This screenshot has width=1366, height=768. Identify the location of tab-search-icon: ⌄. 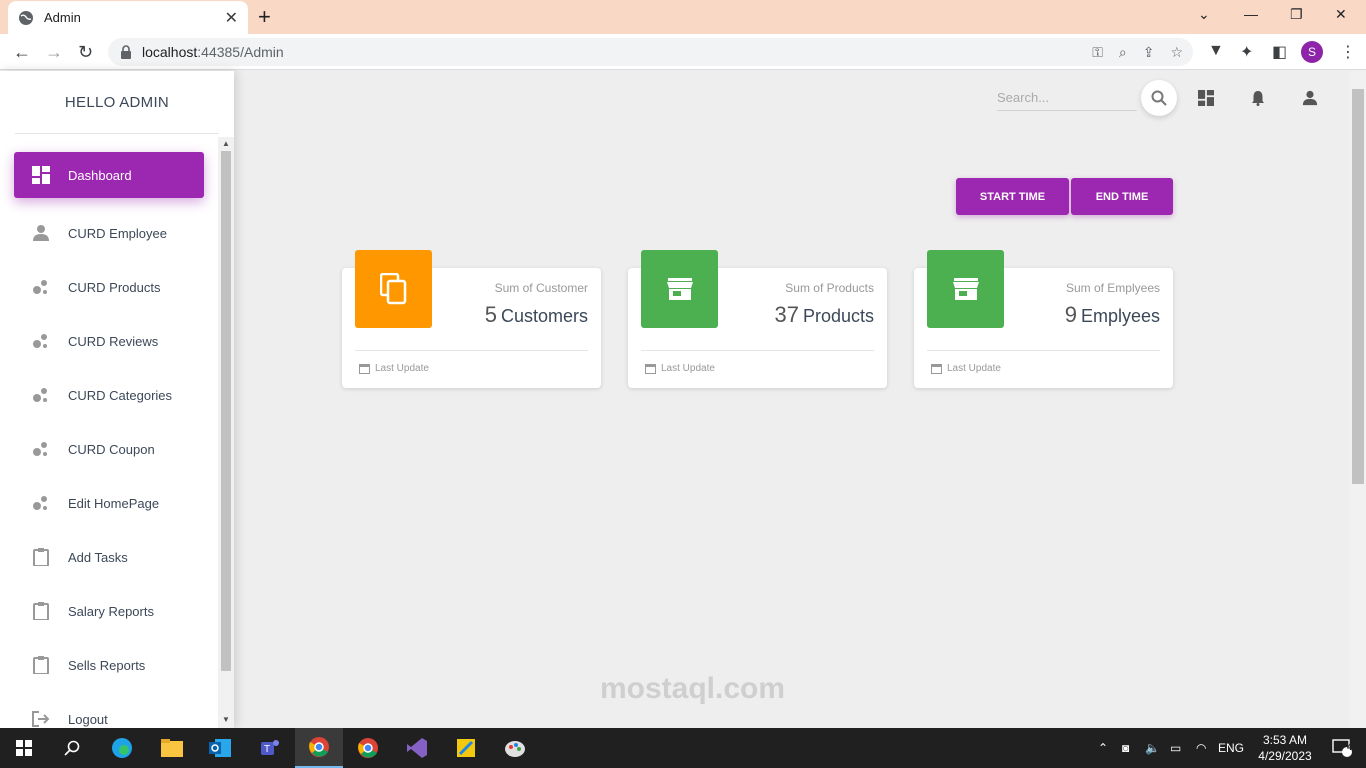
(1204, 14).